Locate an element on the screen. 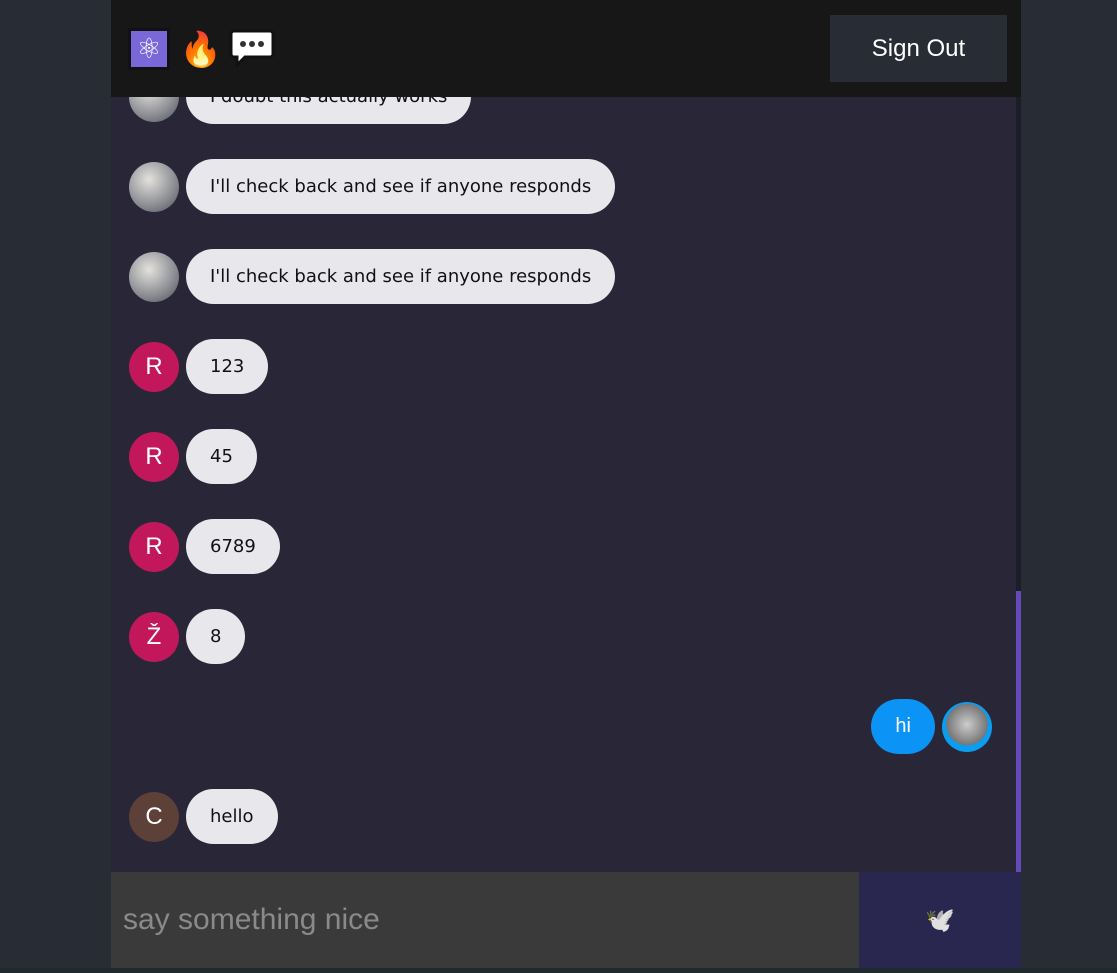  message-text: 6789 is located at coordinates (233, 546).